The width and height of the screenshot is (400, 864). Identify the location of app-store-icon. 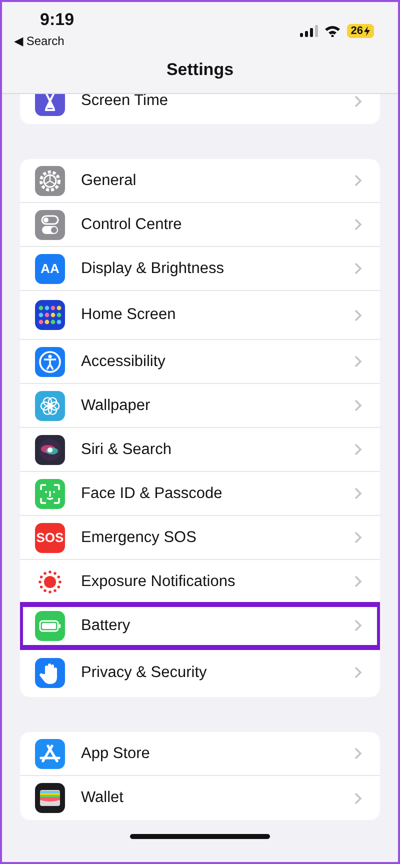
(50, 753).